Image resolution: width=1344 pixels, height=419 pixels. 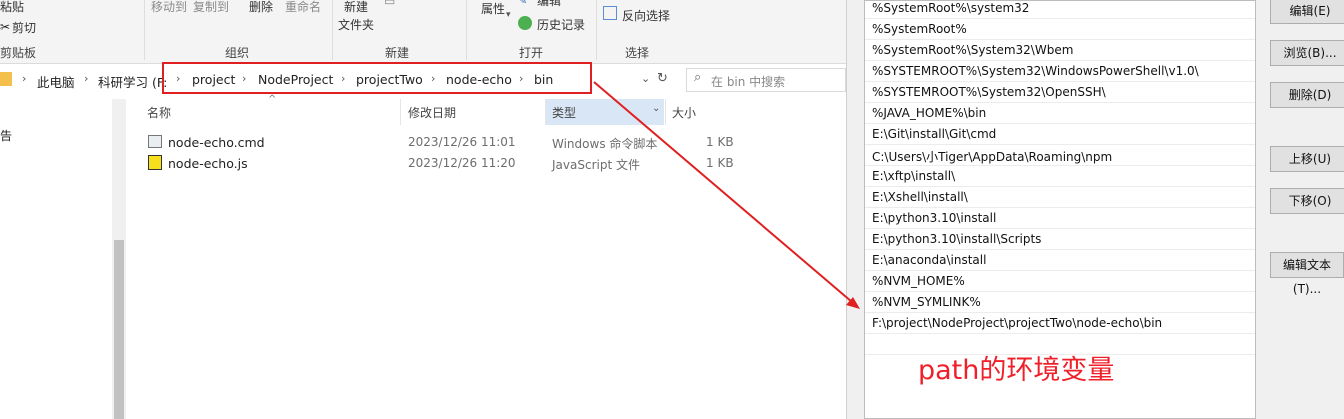 I want to click on annotation-caption: path的环境变量, so click(x=1016, y=370).